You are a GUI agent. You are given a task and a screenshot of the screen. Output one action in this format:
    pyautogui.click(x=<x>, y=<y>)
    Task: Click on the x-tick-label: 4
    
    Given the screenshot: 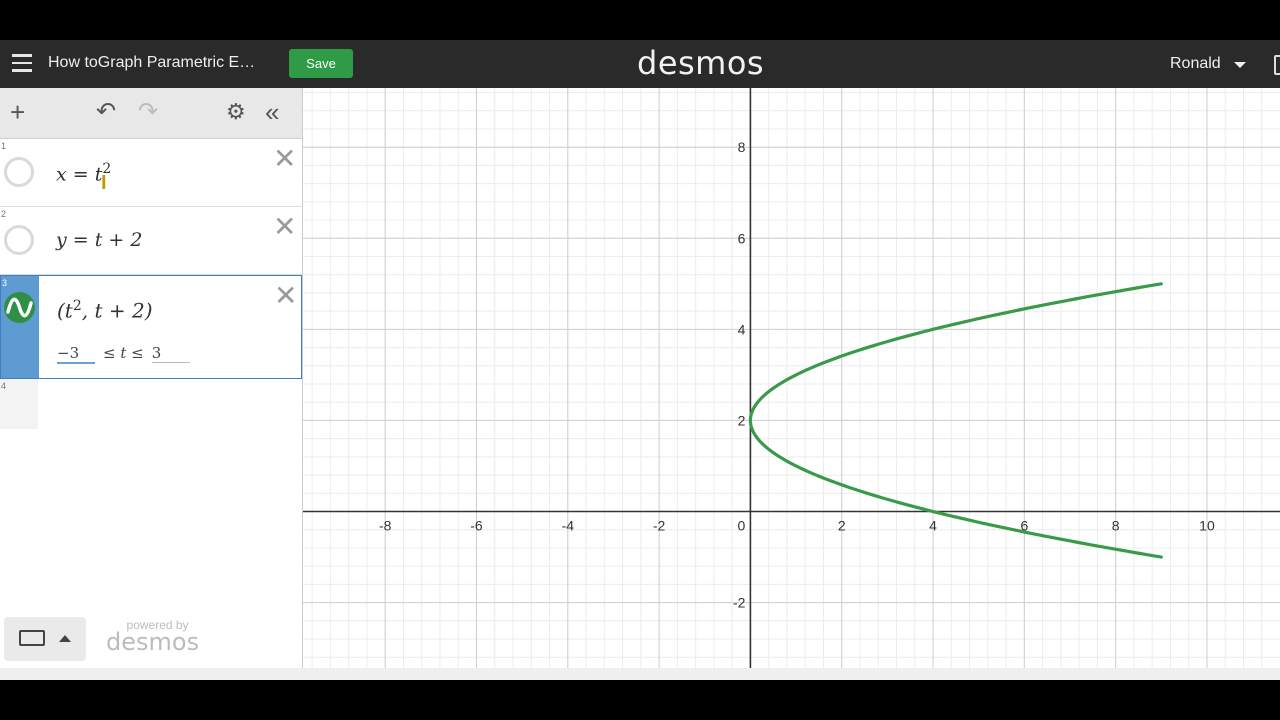 What is the action you would take?
    pyautogui.click(x=933, y=526)
    